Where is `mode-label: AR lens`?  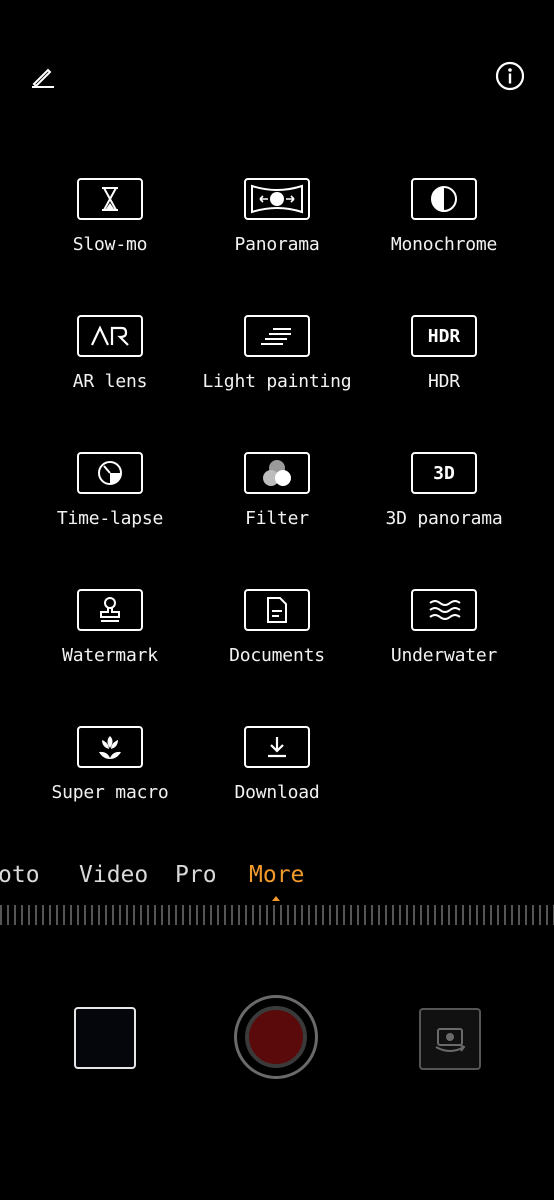
mode-label: AR lens is located at coordinates (110, 381).